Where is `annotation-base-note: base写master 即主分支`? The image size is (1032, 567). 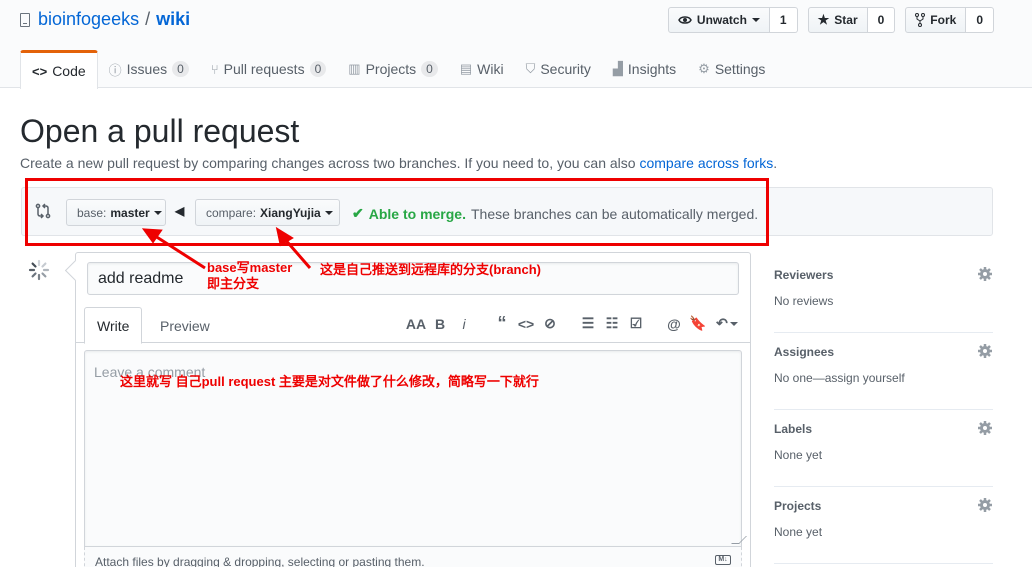 annotation-base-note: base写master 即主分支 is located at coordinates (249, 276).